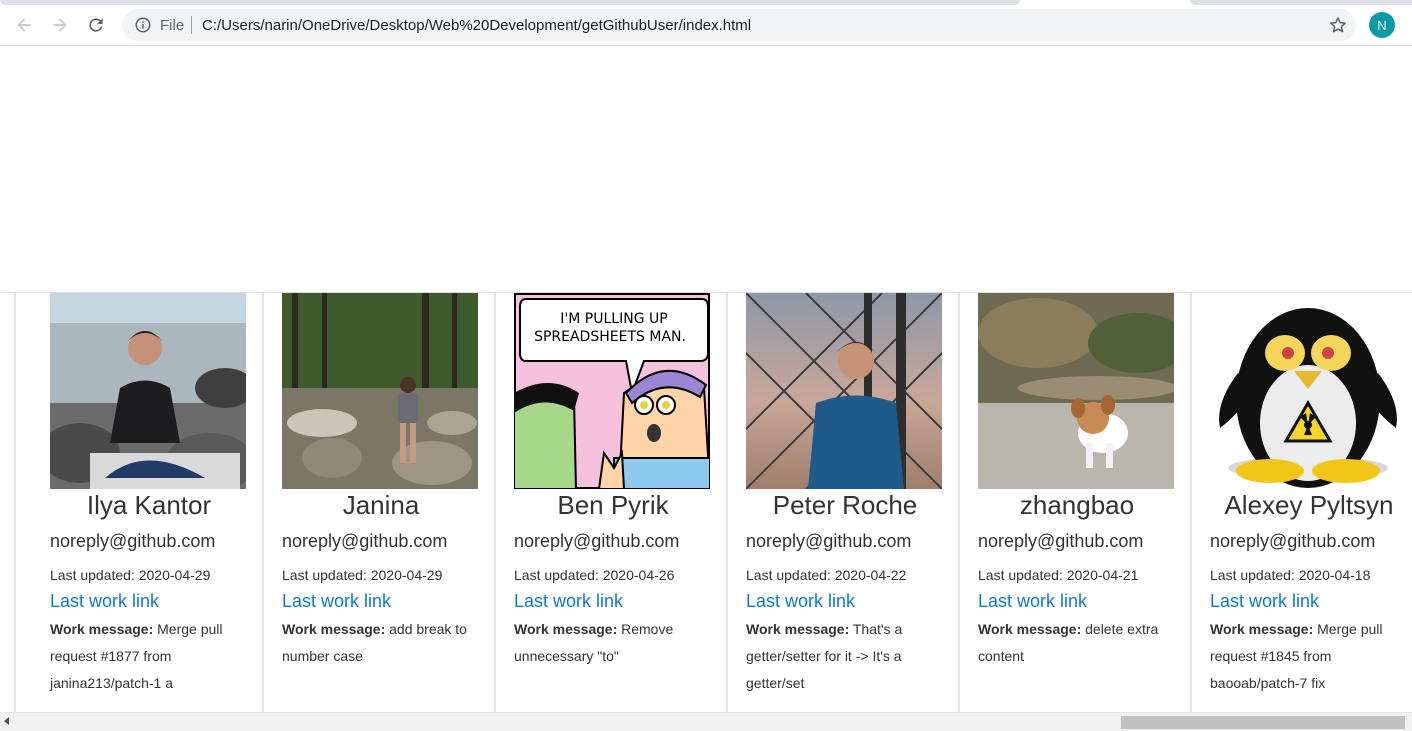  Describe the element at coordinates (8, 503) in the screenshot. I see `user-card-partial` at that location.